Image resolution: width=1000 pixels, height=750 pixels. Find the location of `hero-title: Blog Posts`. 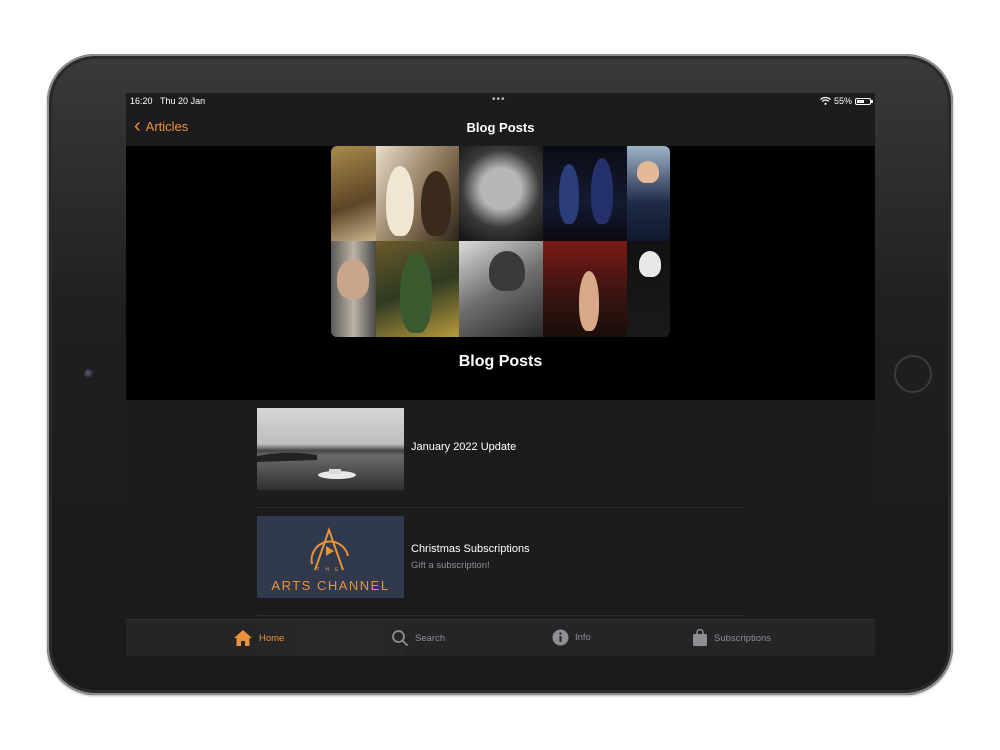

hero-title: Blog Posts is located at coordinates (500, 361).